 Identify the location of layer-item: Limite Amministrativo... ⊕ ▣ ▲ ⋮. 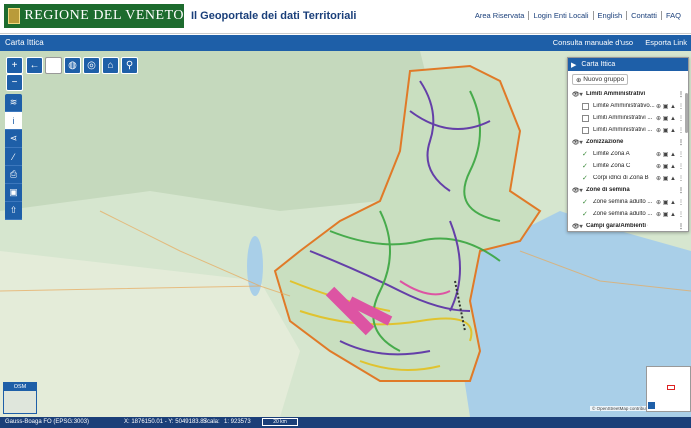
(628, 106).